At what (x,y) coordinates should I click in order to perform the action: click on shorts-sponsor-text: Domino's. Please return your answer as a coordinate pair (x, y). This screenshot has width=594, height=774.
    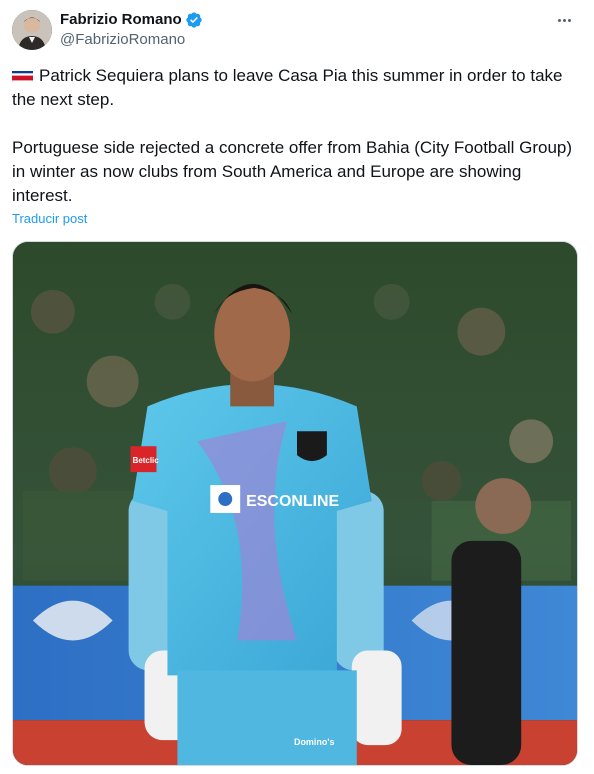
    Looking at the image, I should click on (314, 742).